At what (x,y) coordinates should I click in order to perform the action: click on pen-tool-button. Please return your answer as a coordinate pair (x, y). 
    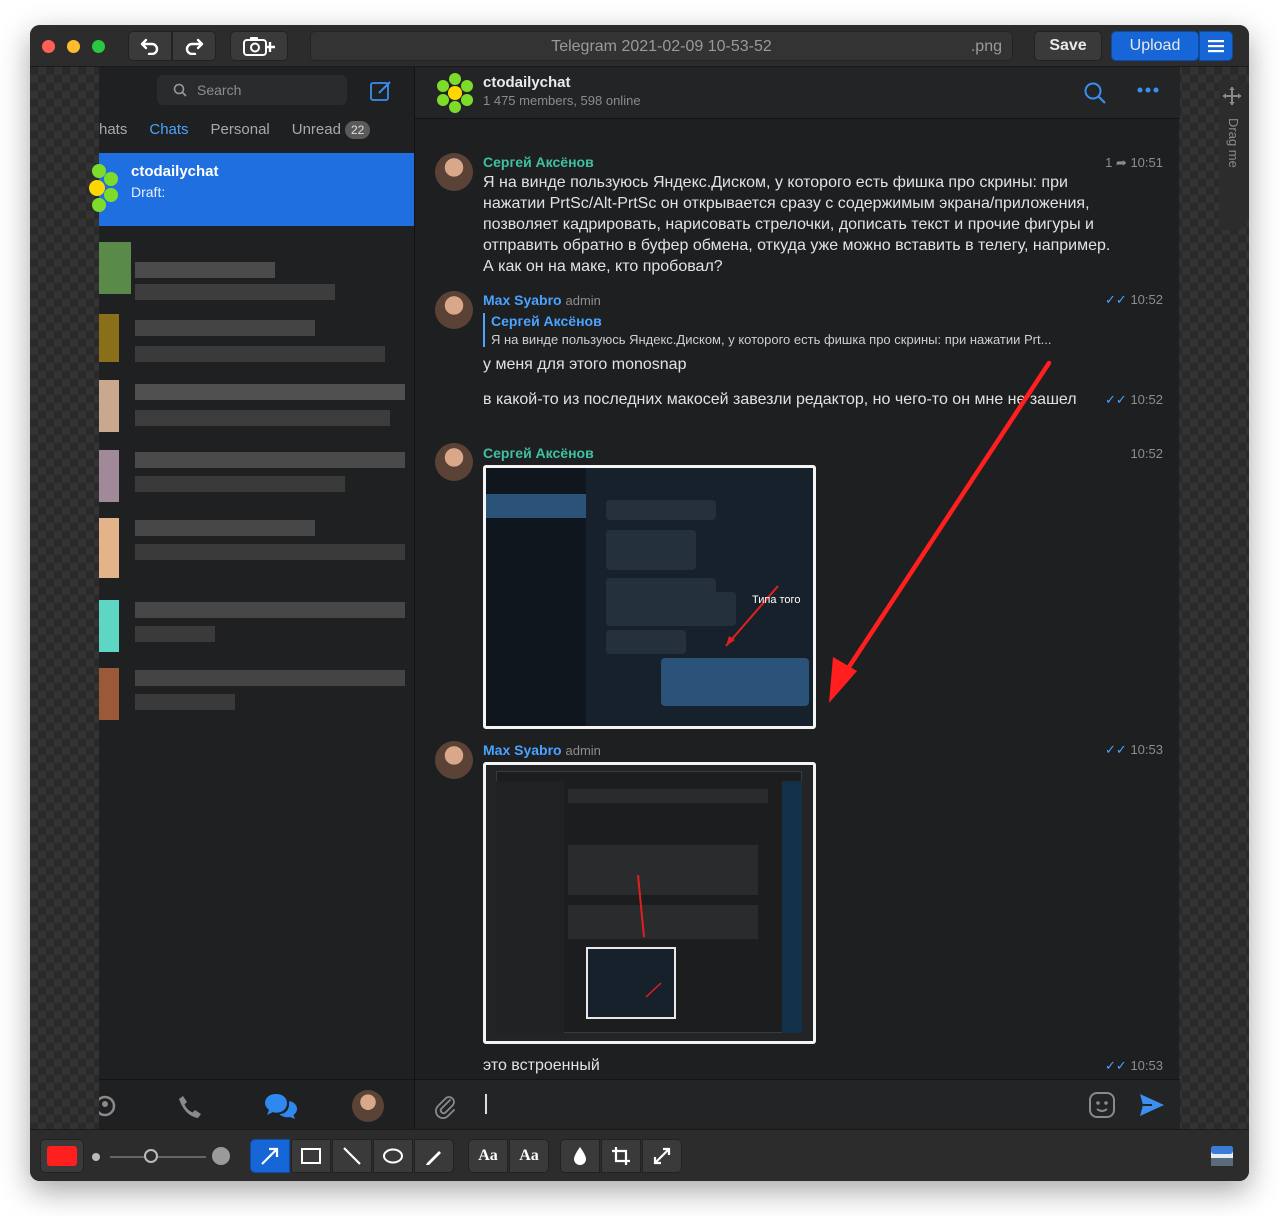
    Looking at the image, I should click on (434, 1156).